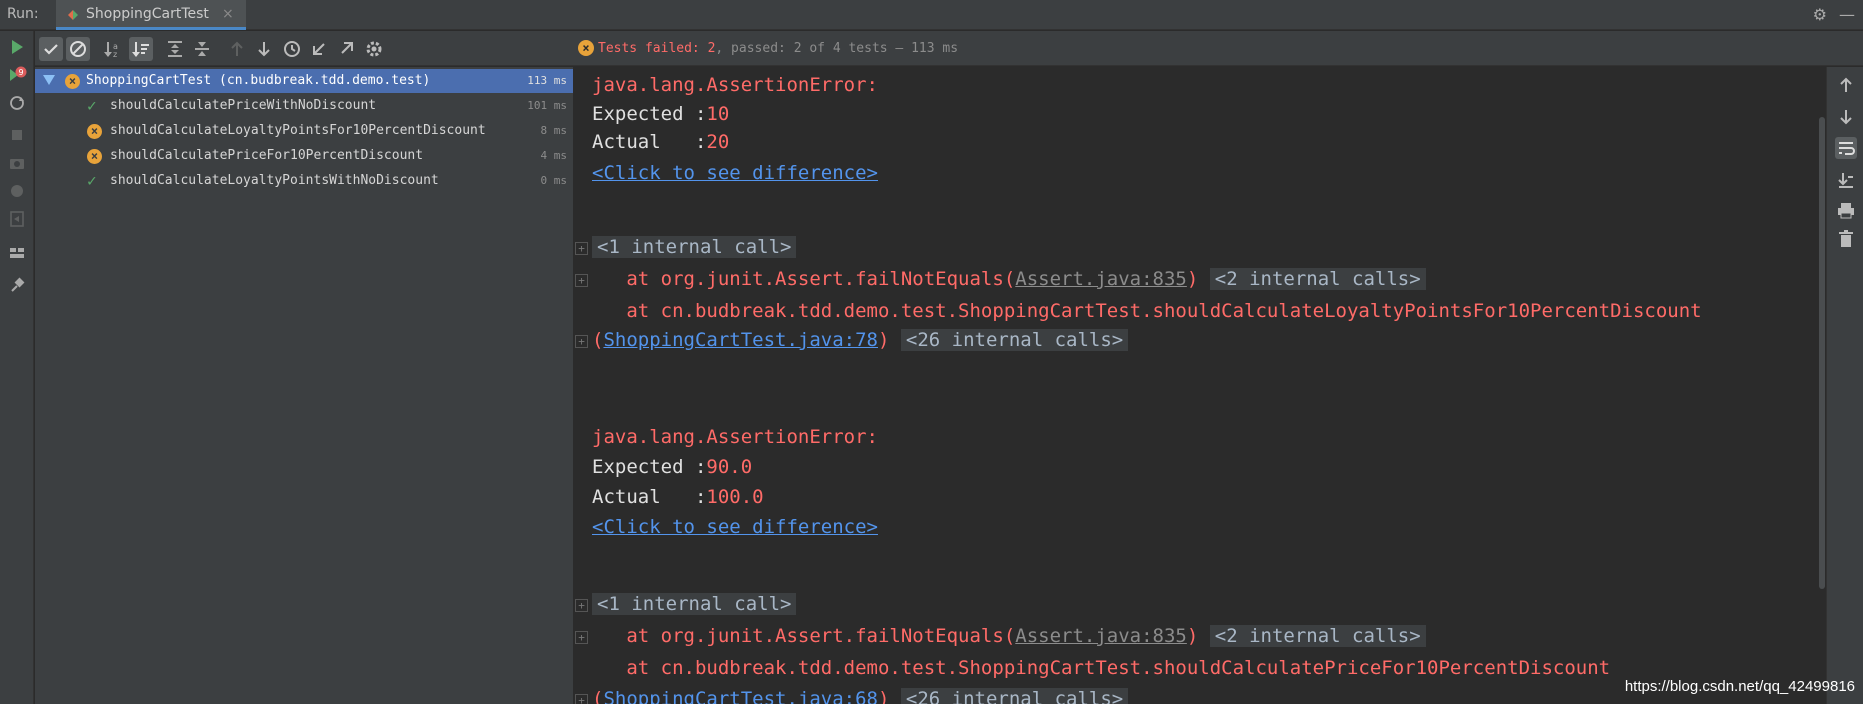  I want to click on collapse-all-icon, so click(202, 49).